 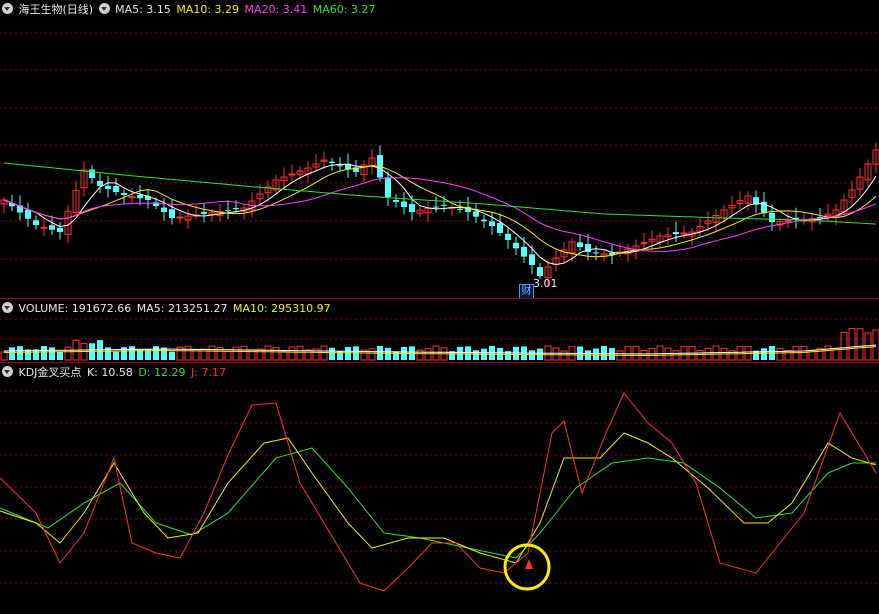 I want to click on volume-ma5: MA5: 213251.27, so click(x=182, y=308).